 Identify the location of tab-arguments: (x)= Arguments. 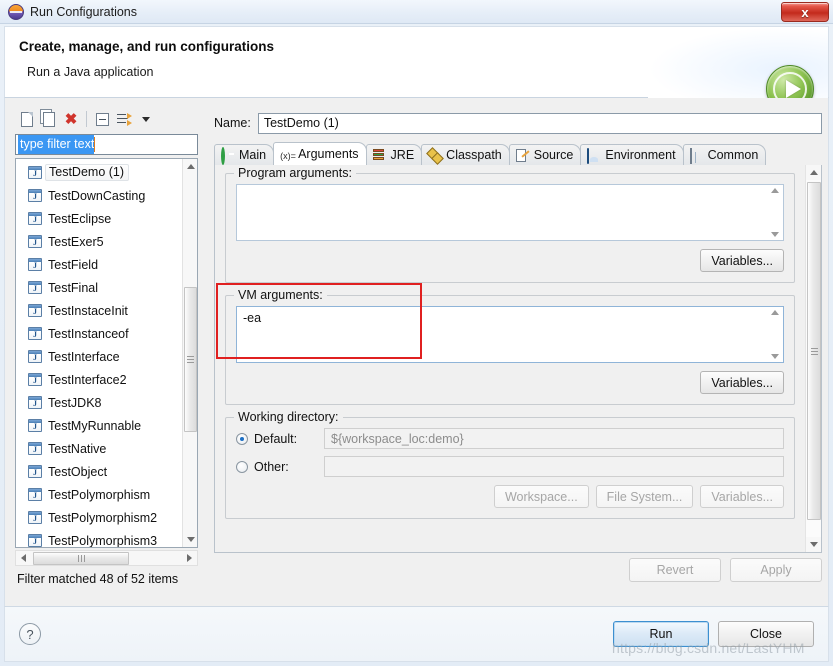
(320, 153).